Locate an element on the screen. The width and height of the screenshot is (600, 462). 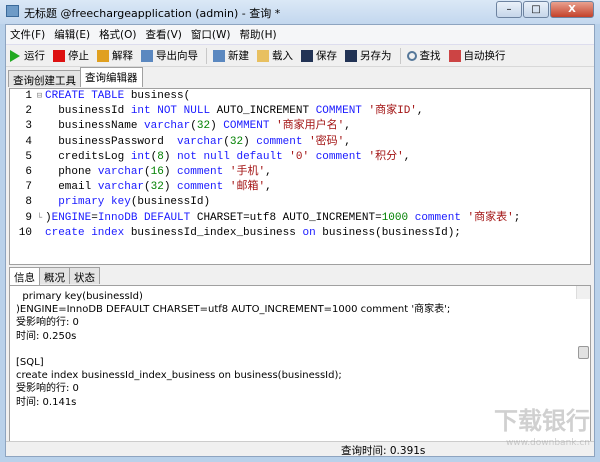
scrollbar-thumb is located at coordinates (583, 353).